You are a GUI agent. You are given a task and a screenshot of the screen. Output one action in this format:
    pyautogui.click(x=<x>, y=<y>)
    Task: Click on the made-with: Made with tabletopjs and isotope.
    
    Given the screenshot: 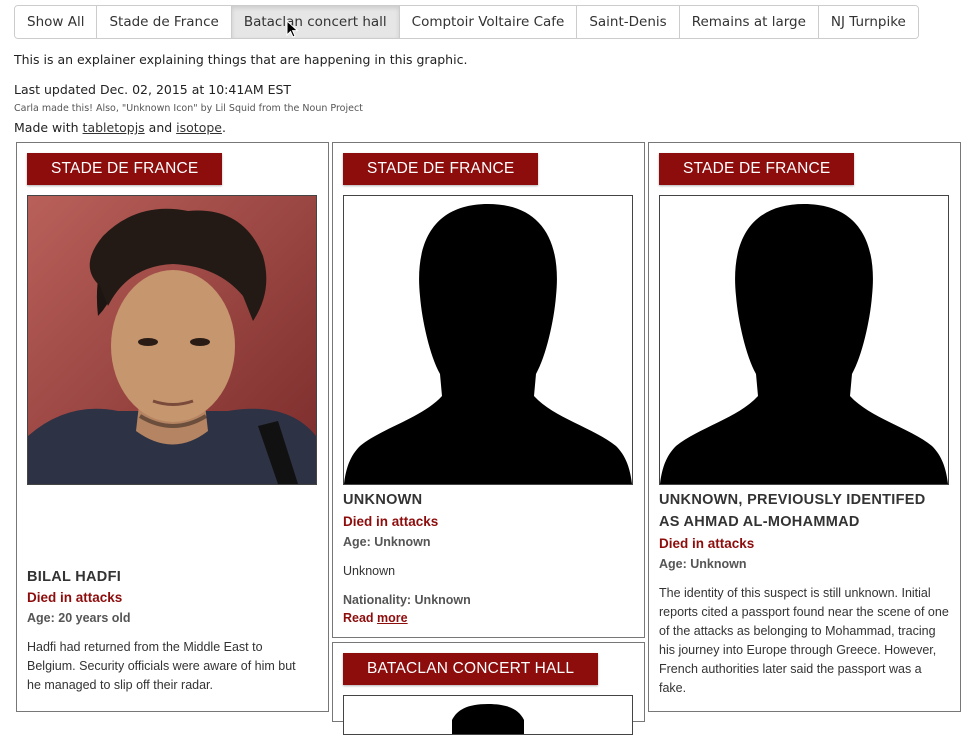 What is the action you would take?
    pyautogui.click(x=120, y=127)
    